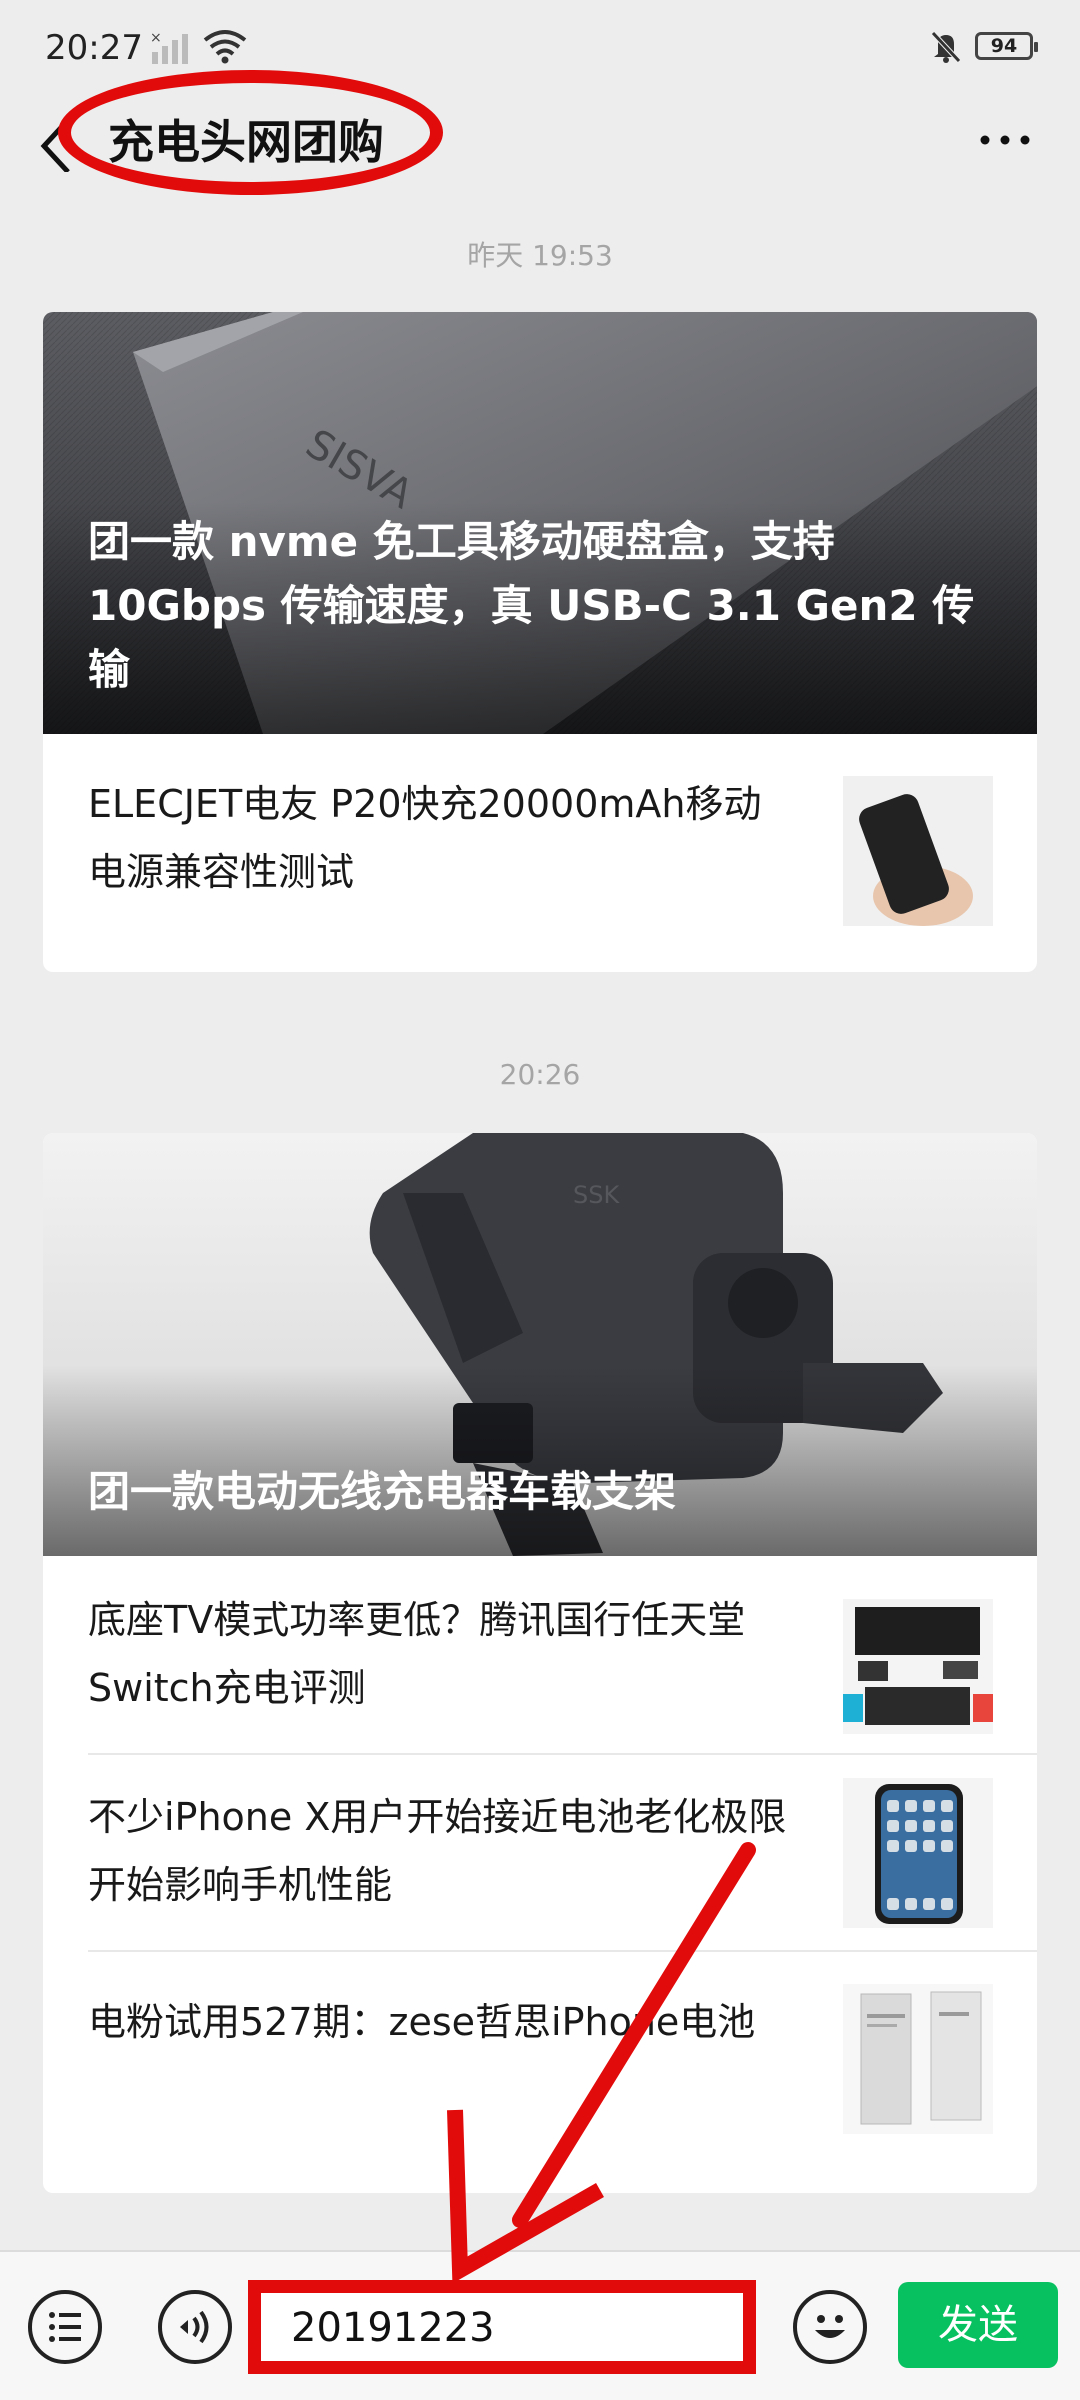 This screenshot has width=1080, height=2400. I want to click on thumbnail-iphone-x, so click(918, 1853).